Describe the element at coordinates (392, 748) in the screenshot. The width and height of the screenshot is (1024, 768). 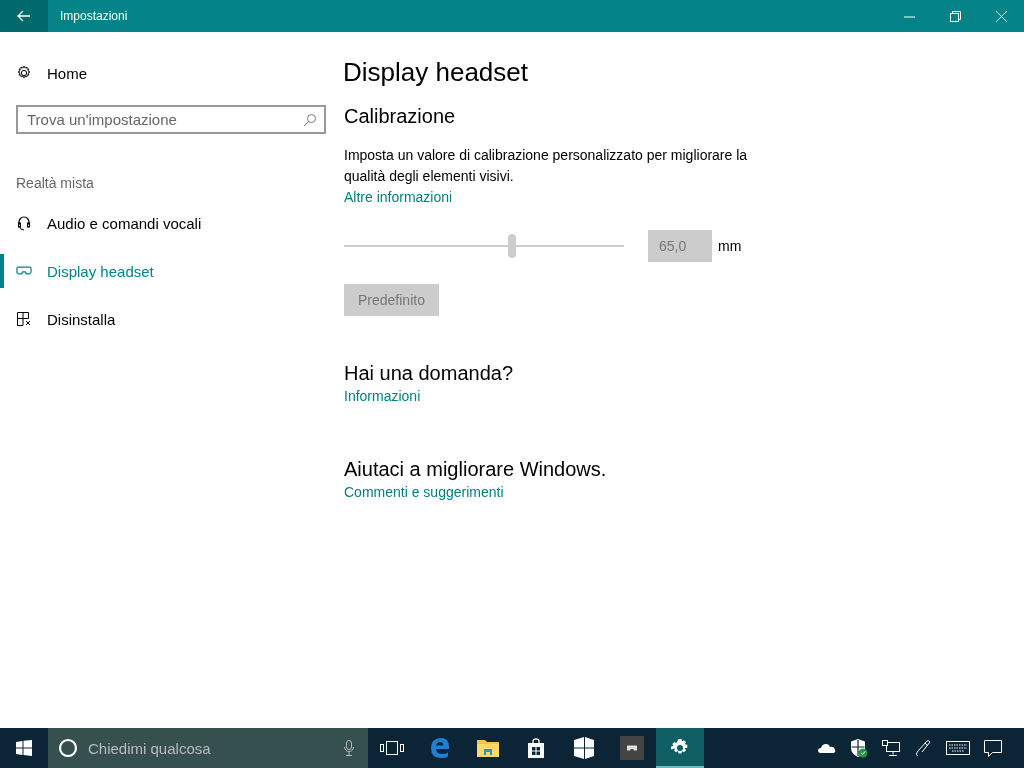
I see `task-view-icon` at that location.